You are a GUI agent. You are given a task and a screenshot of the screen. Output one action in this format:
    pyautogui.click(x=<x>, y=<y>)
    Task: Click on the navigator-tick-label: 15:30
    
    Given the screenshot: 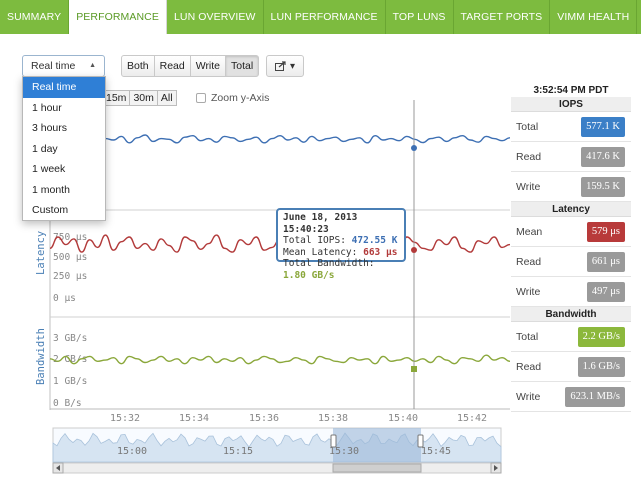 What is the action you would take?
    pyautogui.click(x=344, y=451)
    